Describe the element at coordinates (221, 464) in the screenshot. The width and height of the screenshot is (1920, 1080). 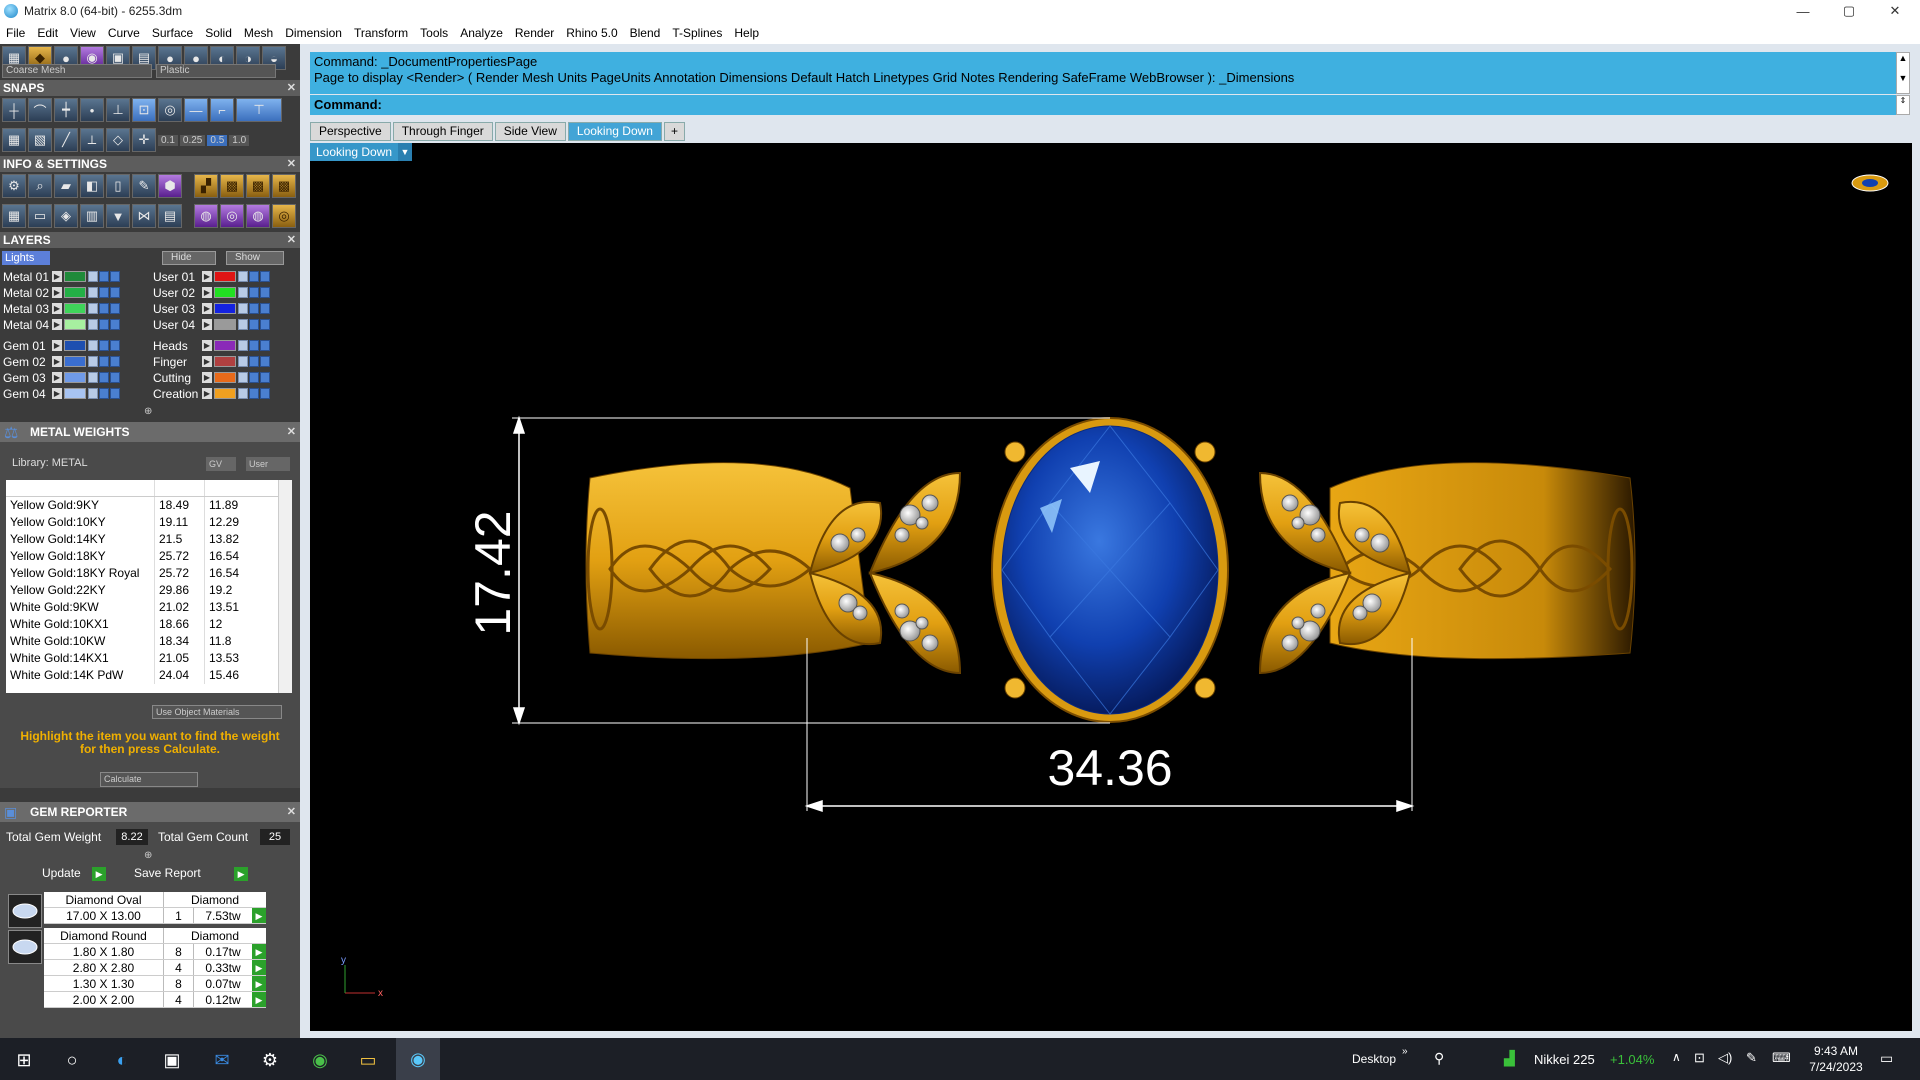
I see `gv-toggle: GV` at that location.